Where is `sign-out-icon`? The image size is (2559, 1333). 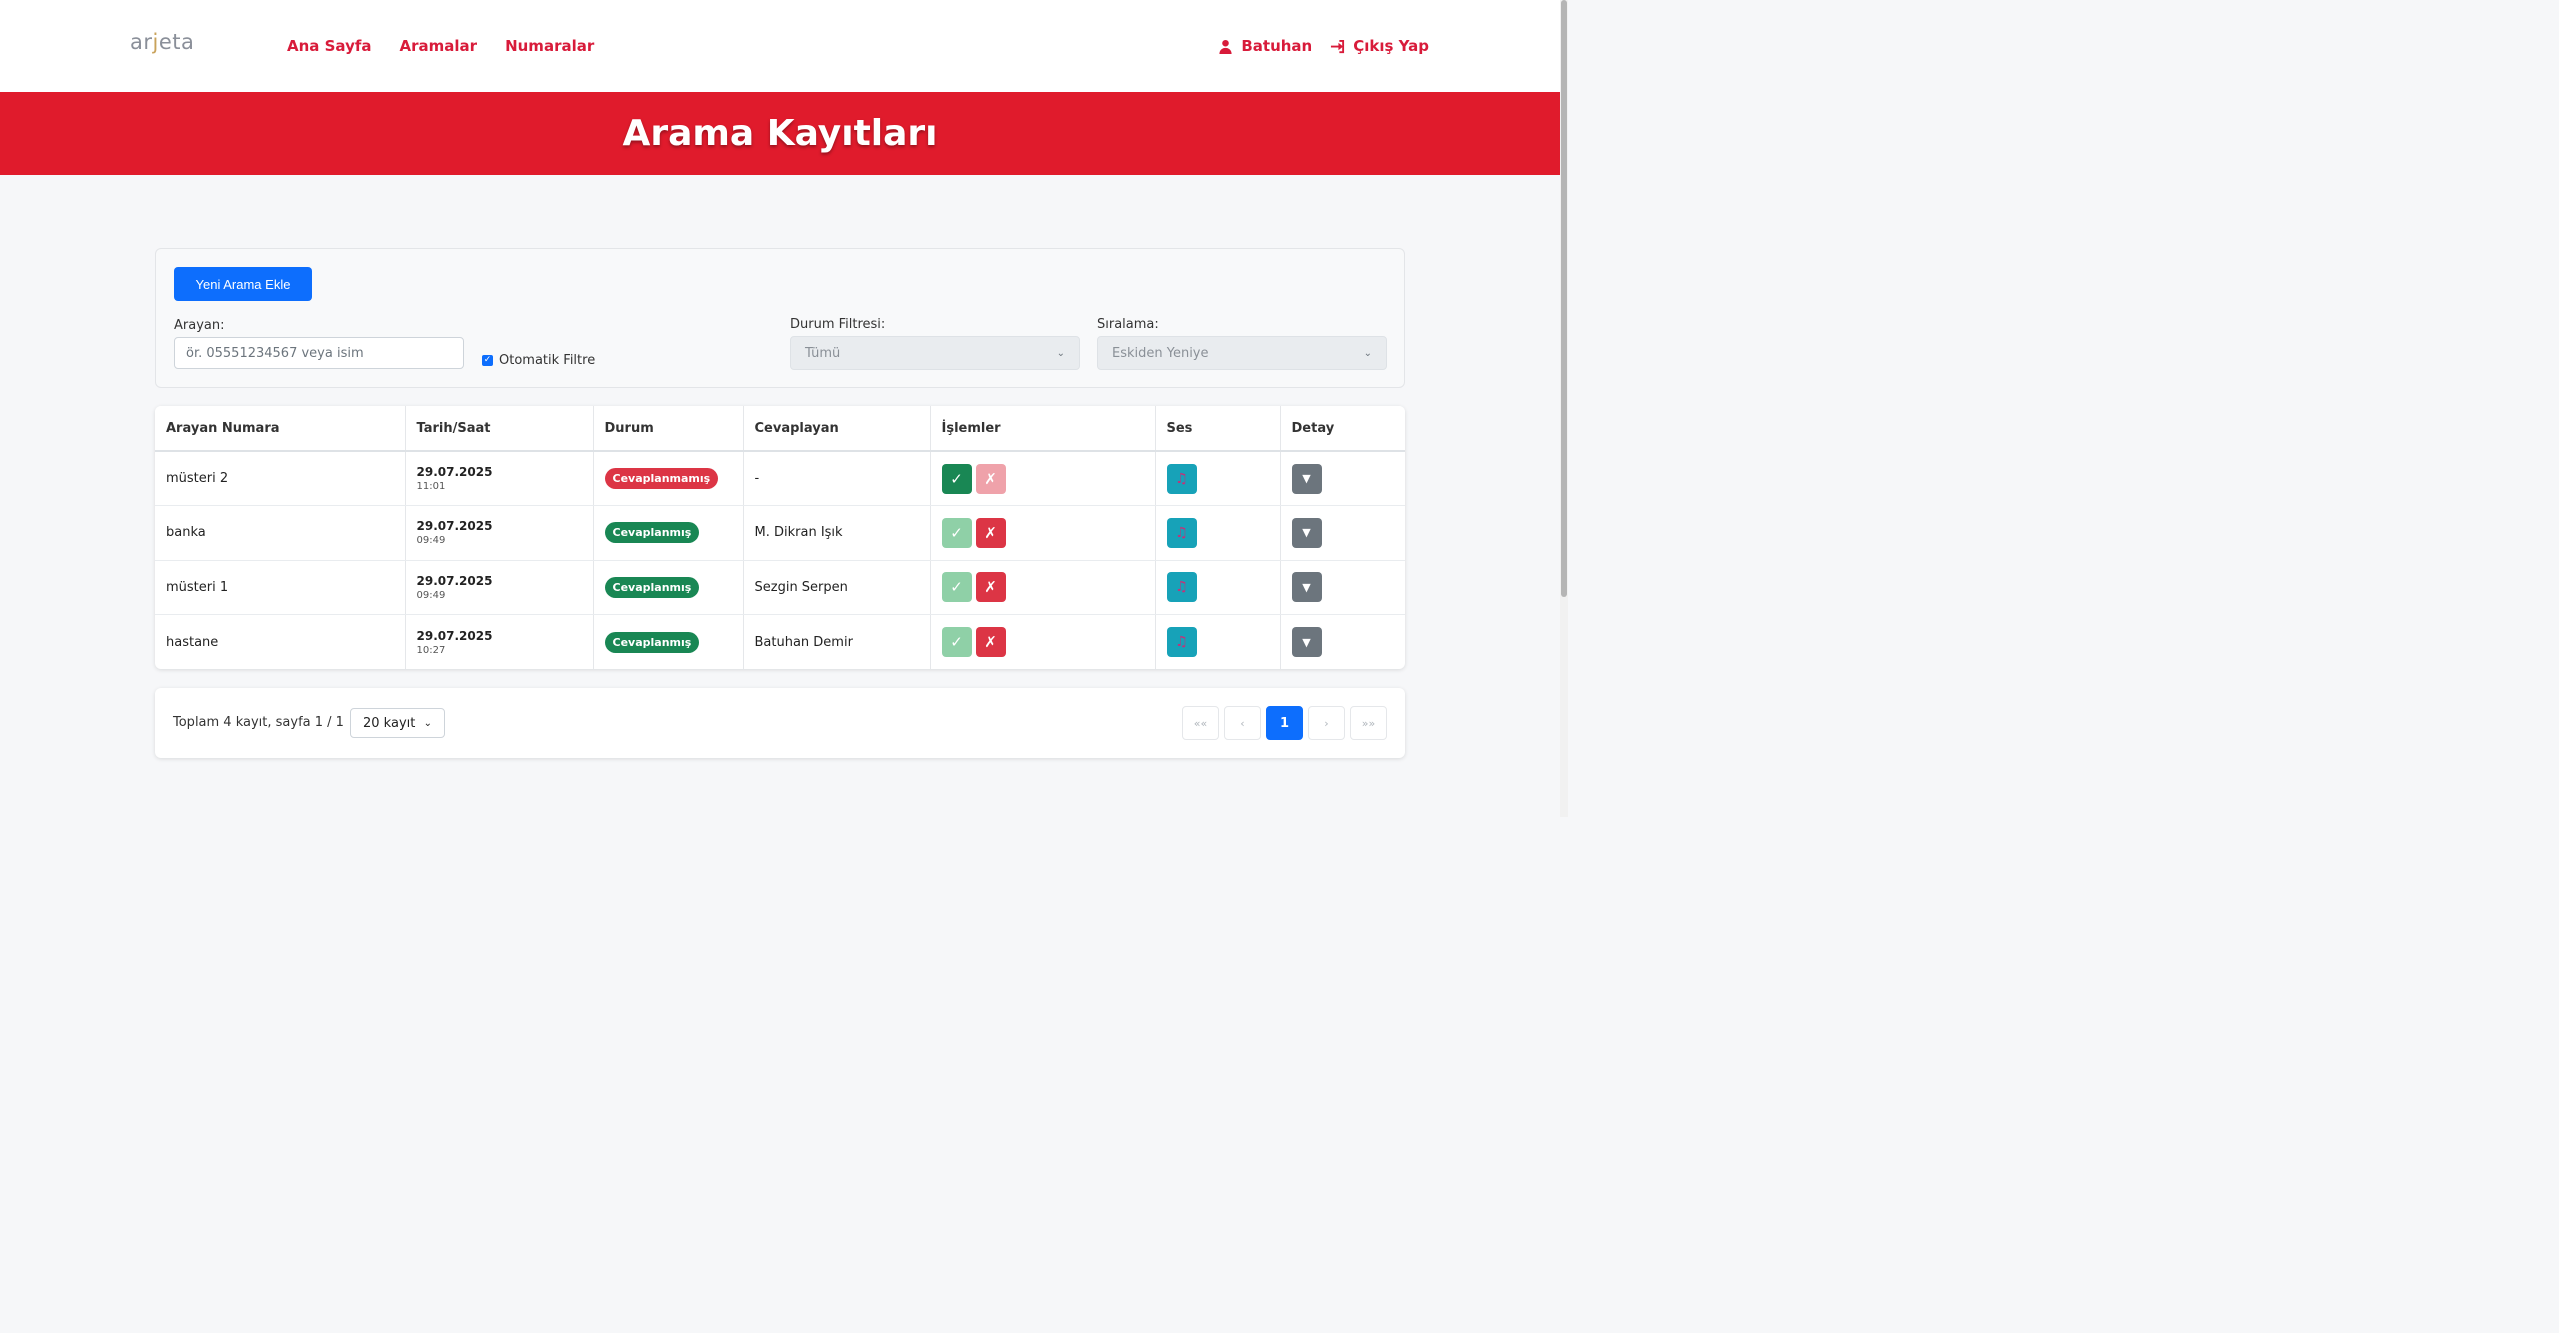 sign-out-icon is located at coordinates (1338, 46).